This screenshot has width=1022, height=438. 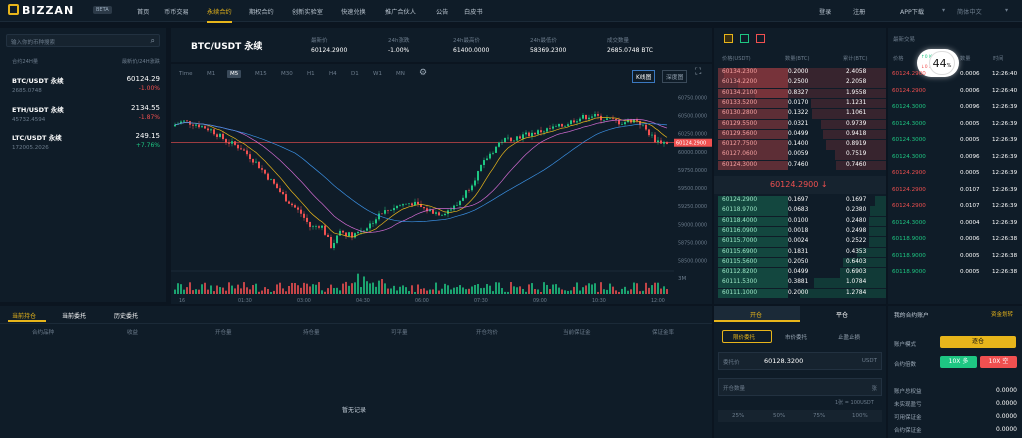 I want to click on bid-row: 60115.6900 0.1831 0.4353, so click(x=802, y=252).